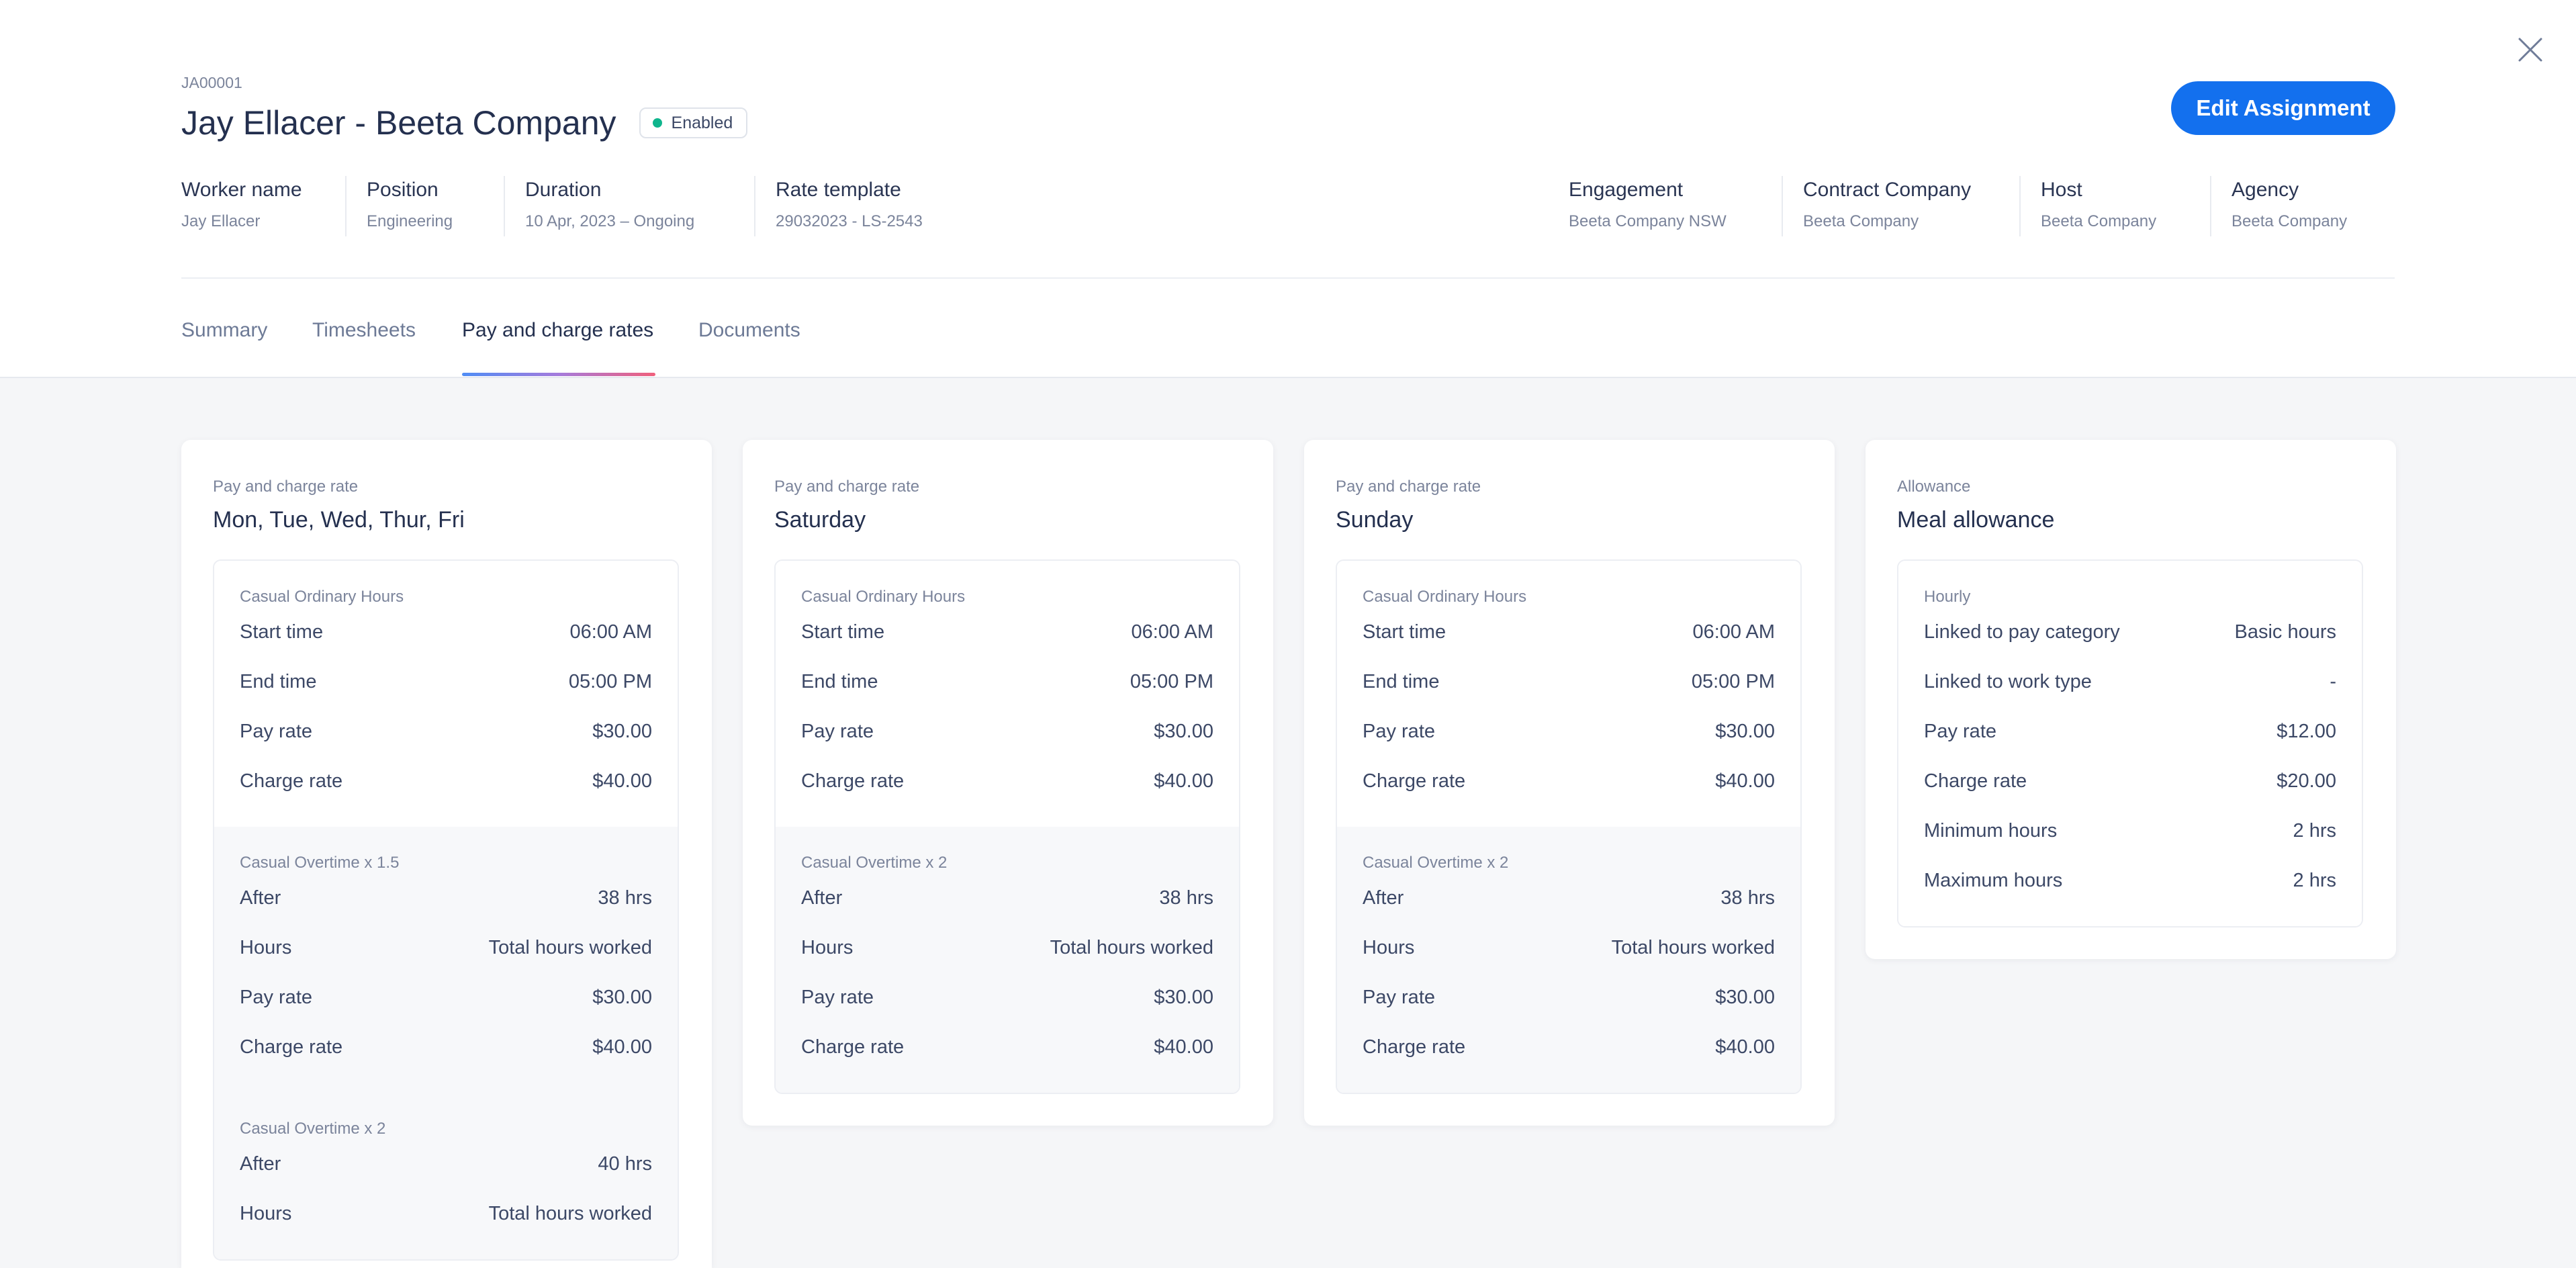 Image resolution: width=2576 pixels, height=1268 pixels. I want to click on rate-row-value: $12.00, so click(2306, 731).